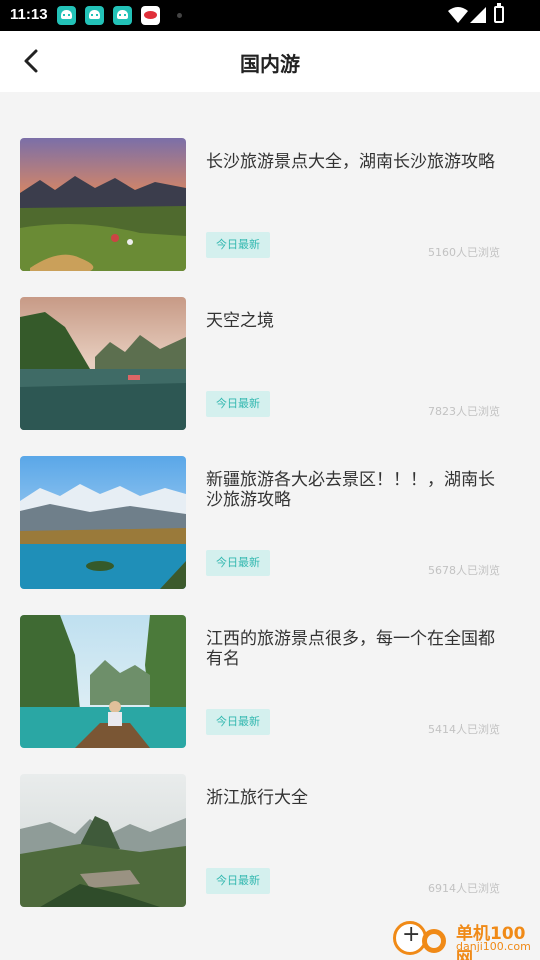 This screenshot has height=960, width=540. I want to click on watermark-url: danji100.com, so click(493, 946).